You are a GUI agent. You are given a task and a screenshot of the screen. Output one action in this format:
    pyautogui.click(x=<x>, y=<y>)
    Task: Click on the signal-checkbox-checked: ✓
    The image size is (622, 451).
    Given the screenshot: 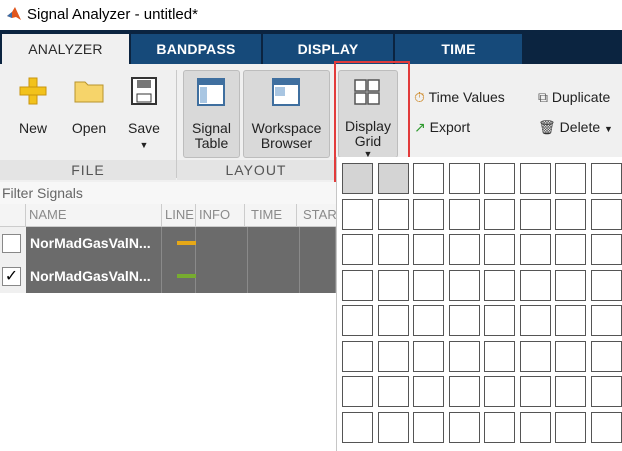 What is the action you would take?
    pyautogui.click(x=11, y=276)
    